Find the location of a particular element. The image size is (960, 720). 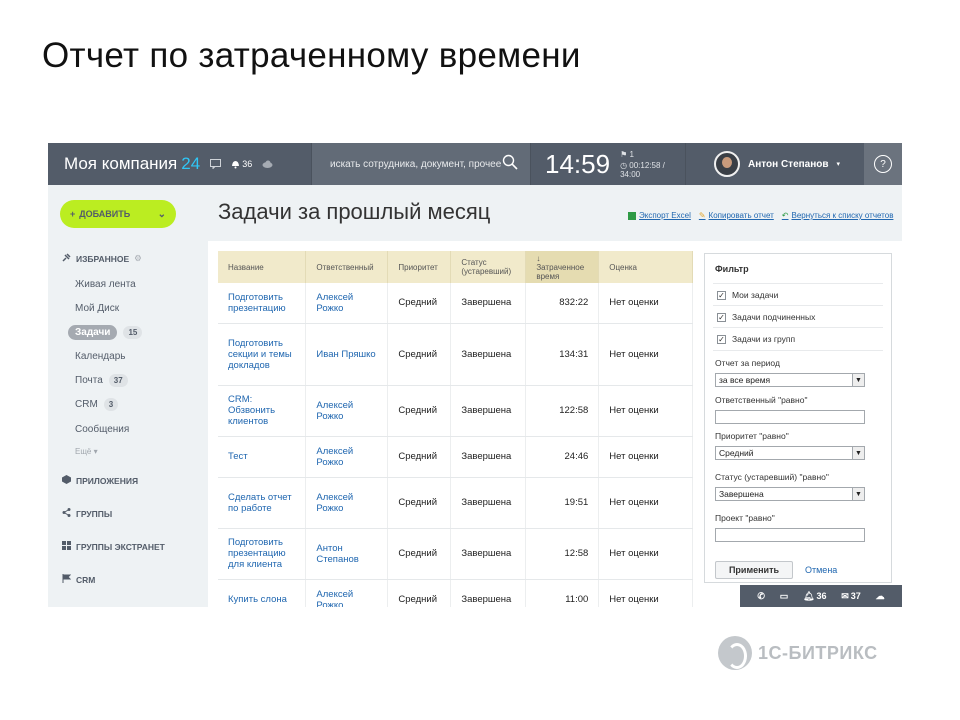

sidebar-more-link: Ещё ▾ is located at coordinates (86, 451).